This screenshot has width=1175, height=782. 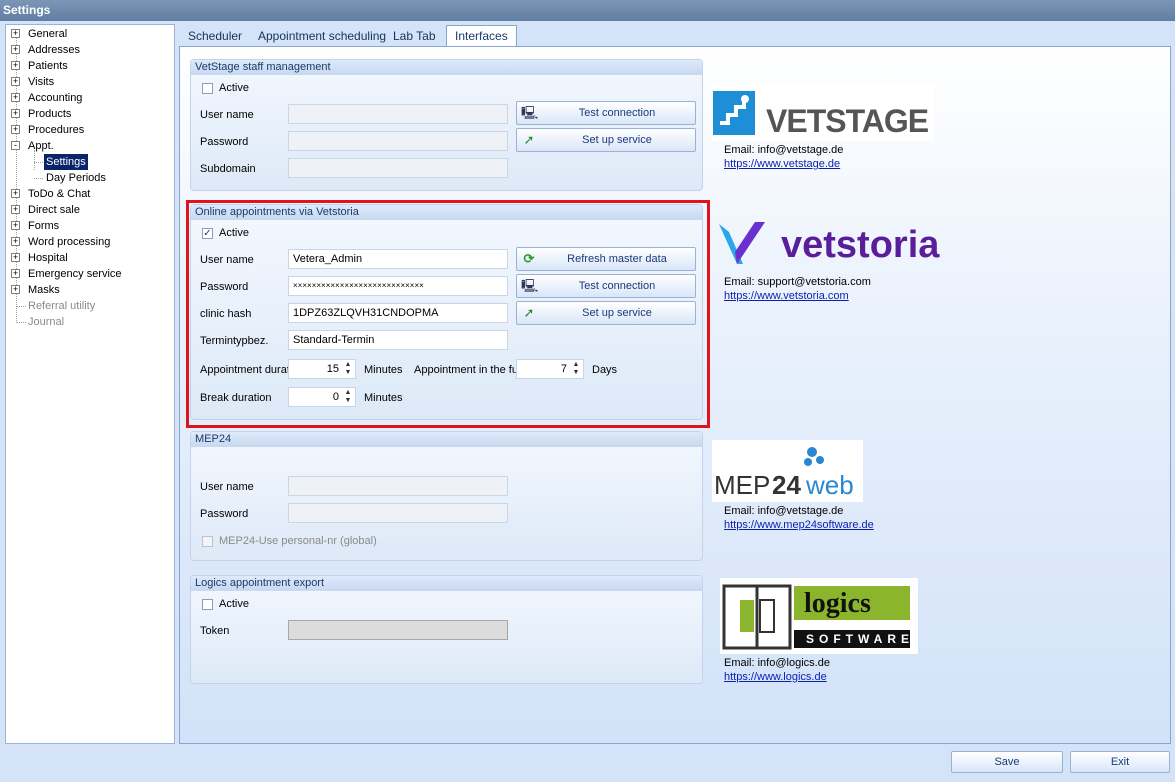 What do you see at coordinates (90, 98) in the screenshot?
I see `tree-item: + Accounting` at bounding box center [90, 98].